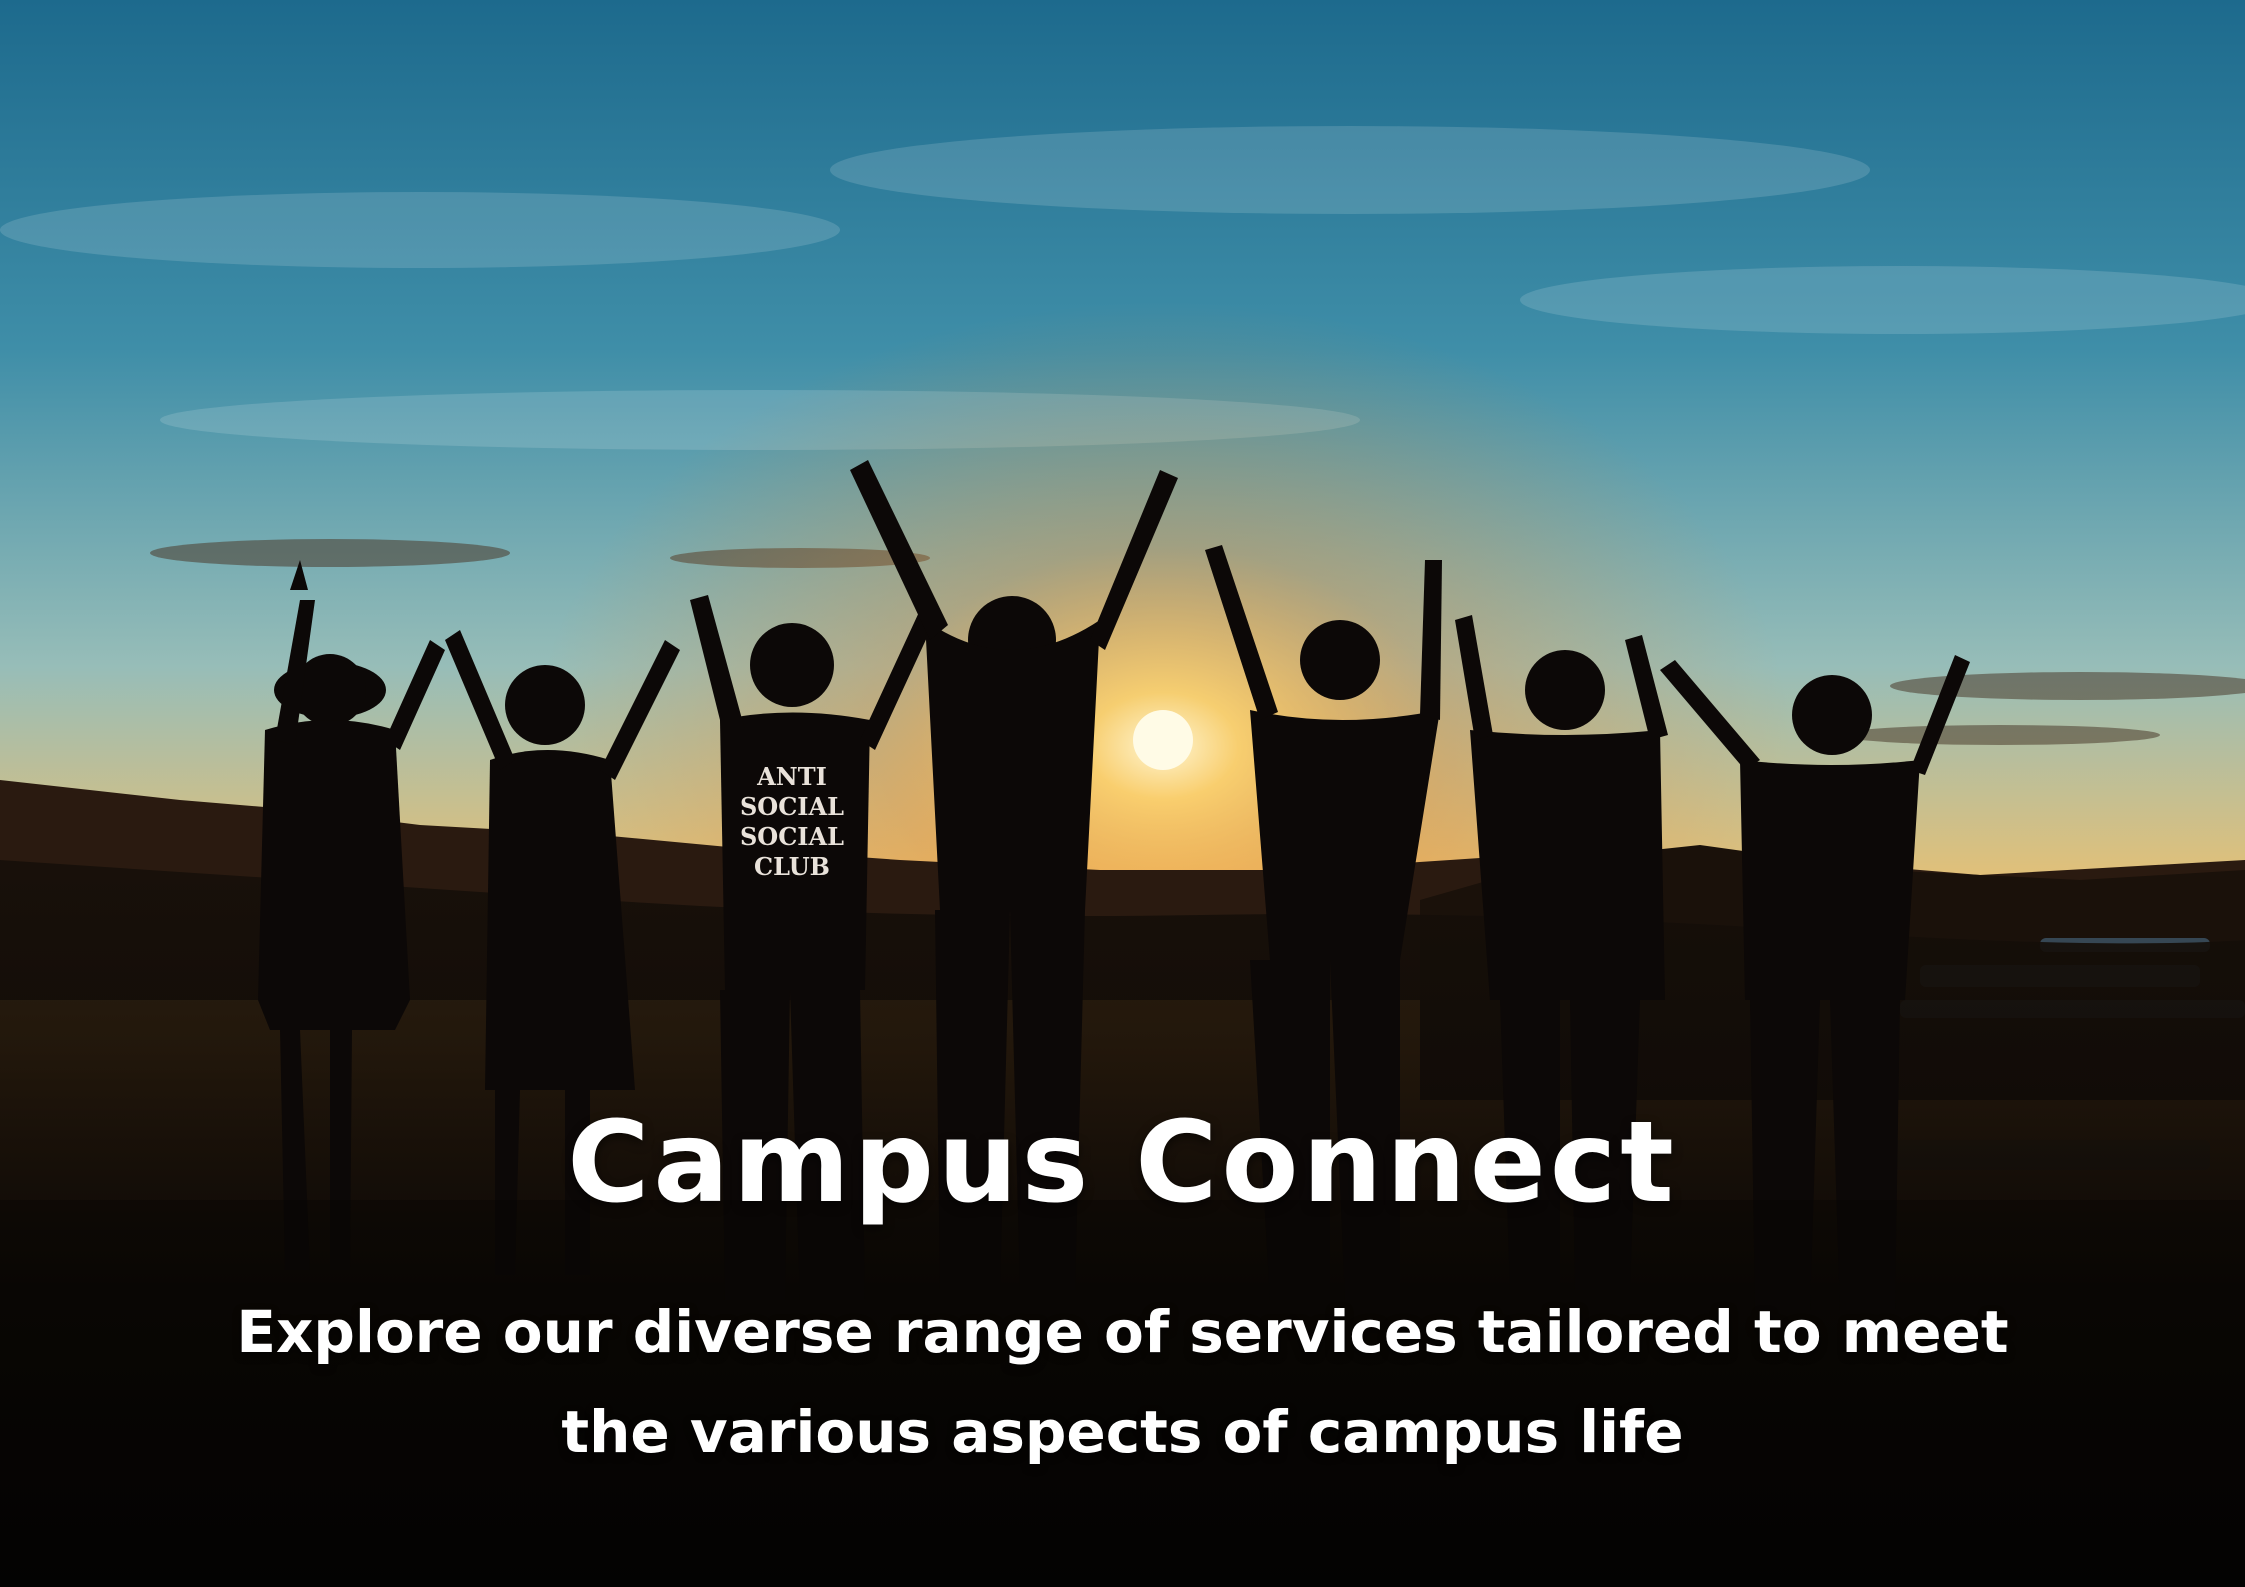 The image size is (2245, 1587). I want to click on hero-title: Campus Connect, so click(1122, 1163).